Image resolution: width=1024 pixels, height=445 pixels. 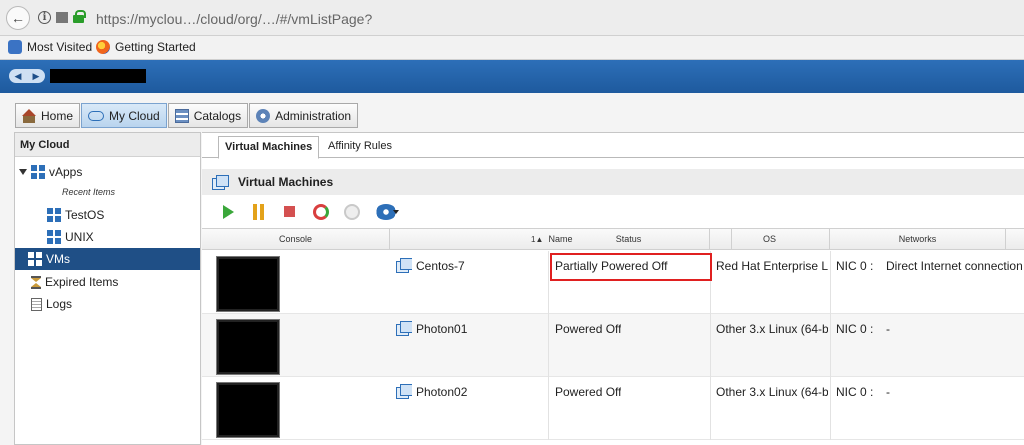 What do you see at coordinates (263, 115) in the screenshot?
I see `admin-gear-icon` at bounding box center [263, 115].